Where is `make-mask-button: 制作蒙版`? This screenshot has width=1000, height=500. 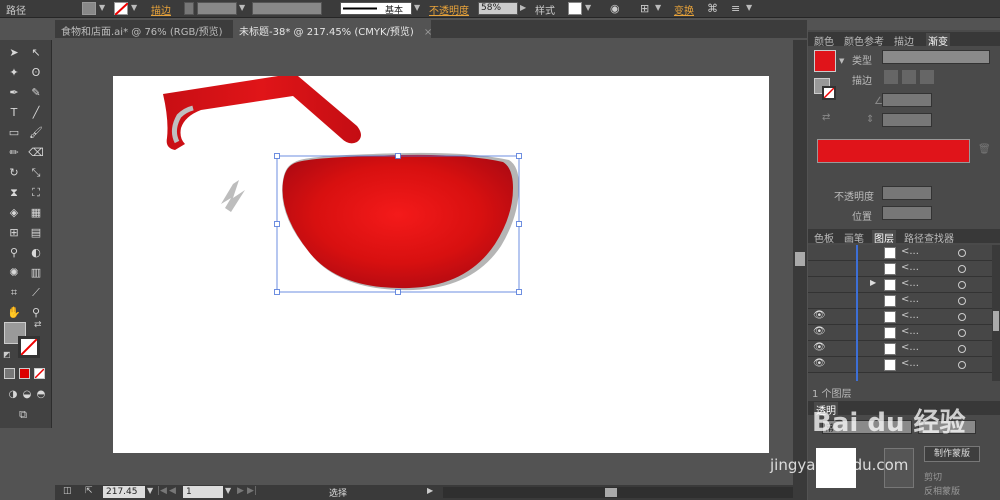 make-mask-button: 制作蒙版 is located at coordinates (952, 454).